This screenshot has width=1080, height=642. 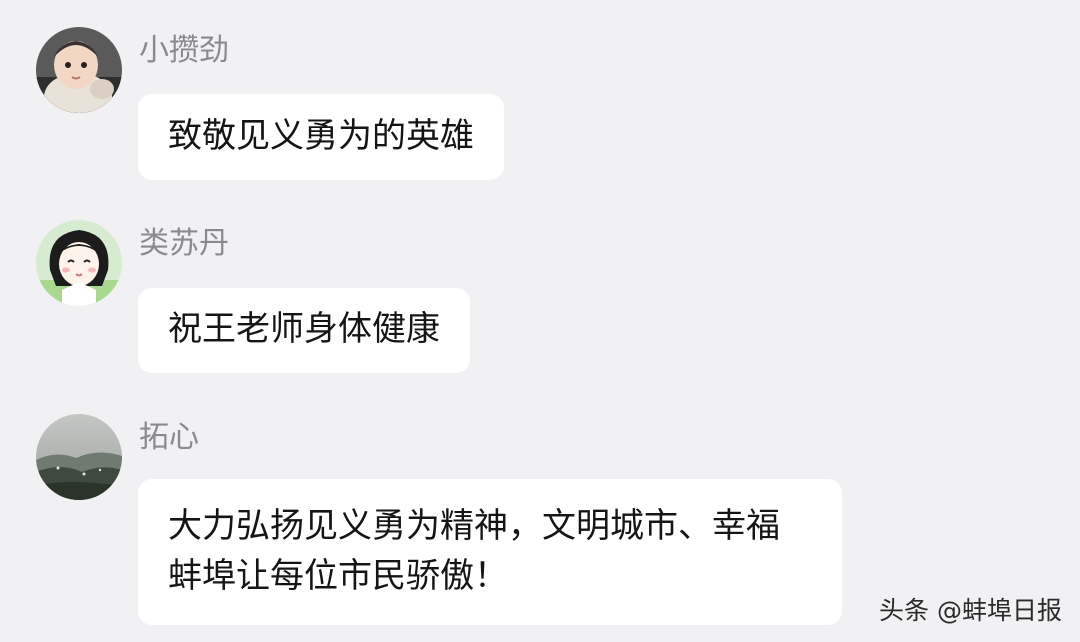 I want to click on landscape-photo-avatar-icon, so click(x=79, y=457).